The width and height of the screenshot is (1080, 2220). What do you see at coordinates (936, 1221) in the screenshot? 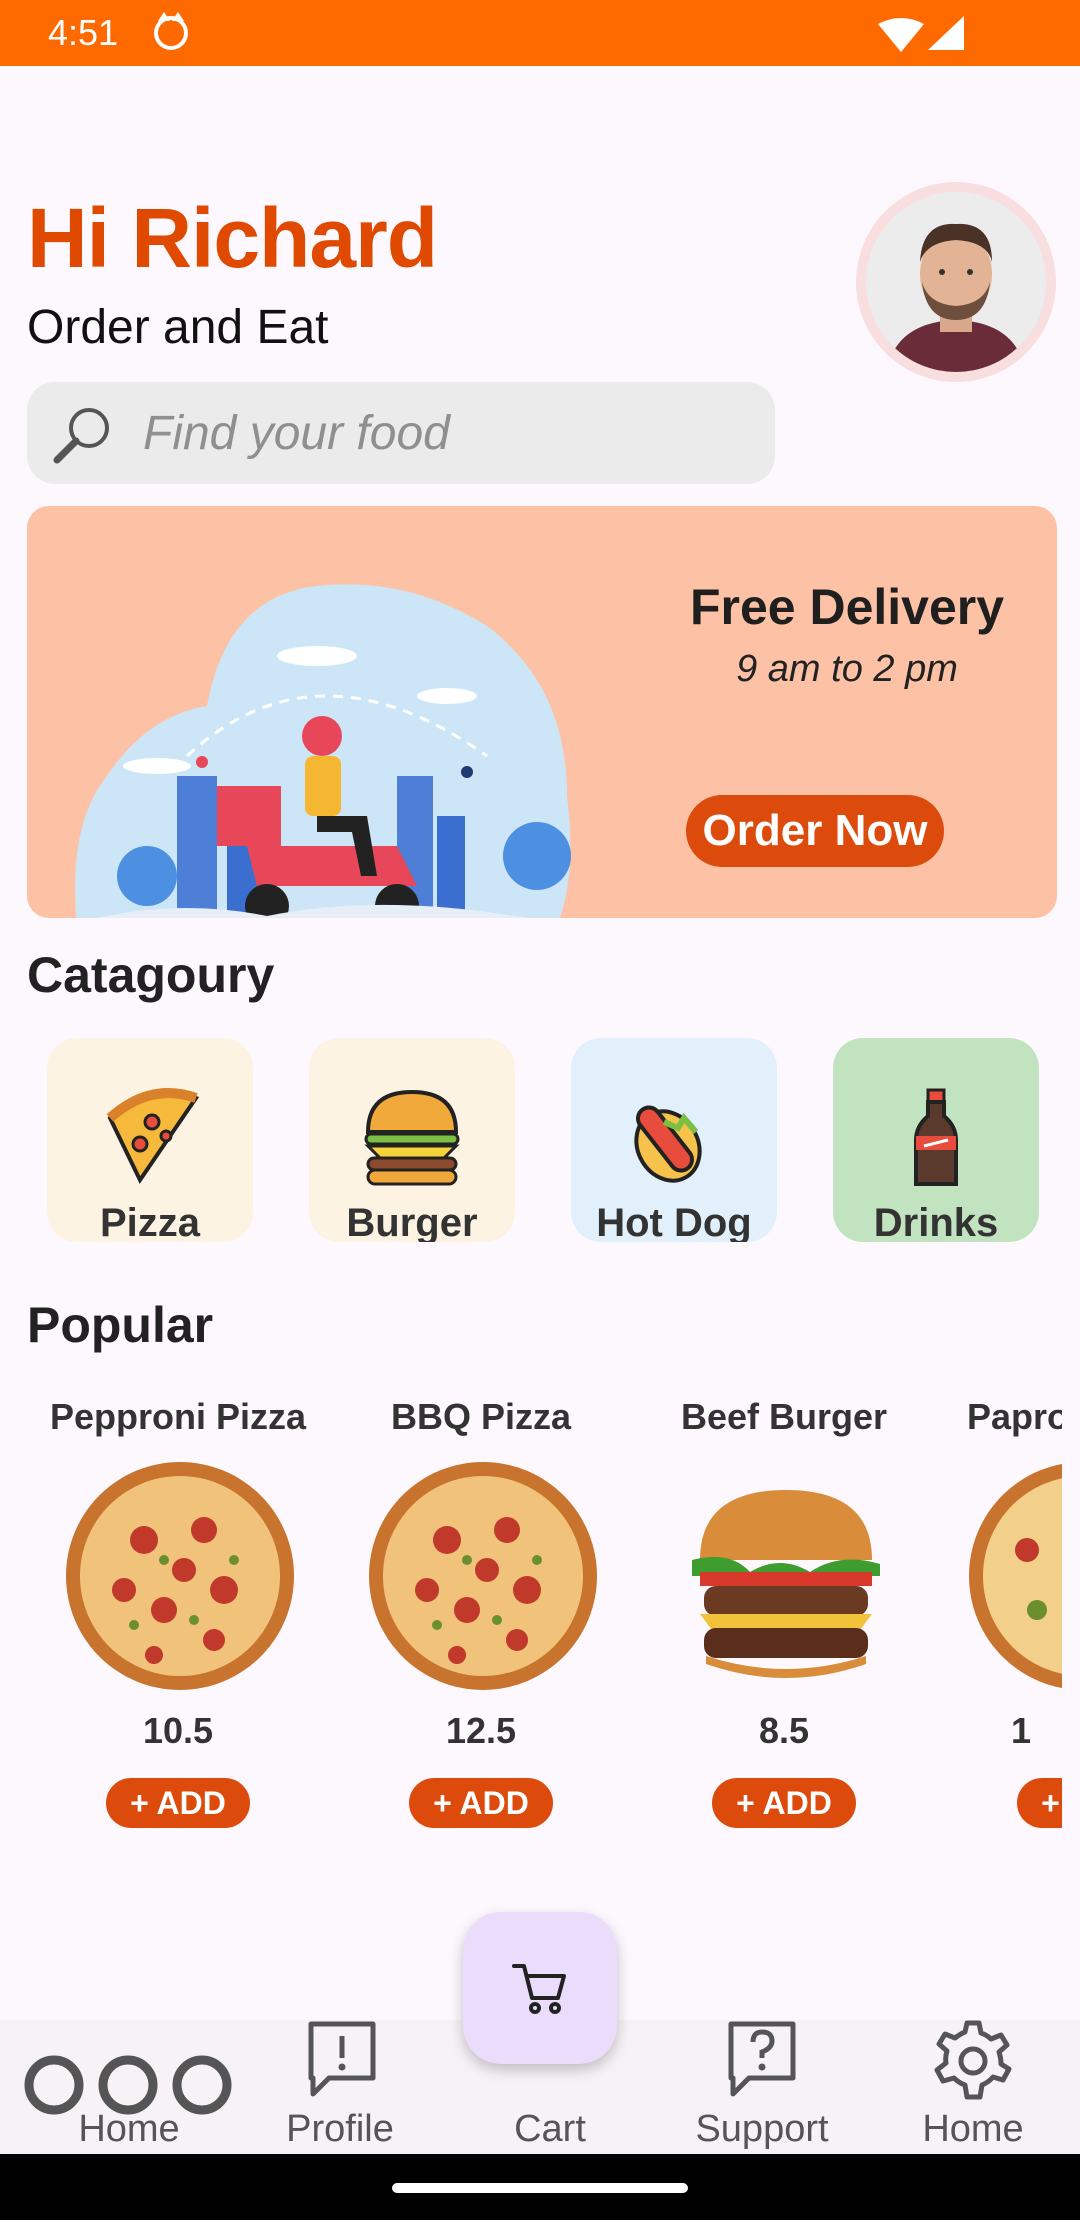
I see `category-label: Drinks` at bounding box center [936, 1221].